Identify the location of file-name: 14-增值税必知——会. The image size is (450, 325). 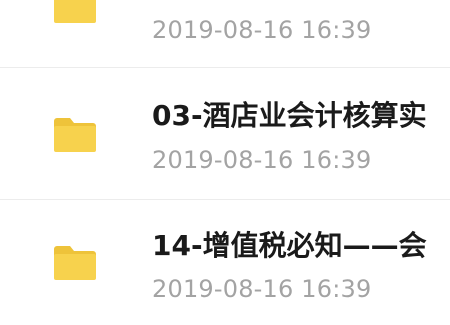
(289, 245).